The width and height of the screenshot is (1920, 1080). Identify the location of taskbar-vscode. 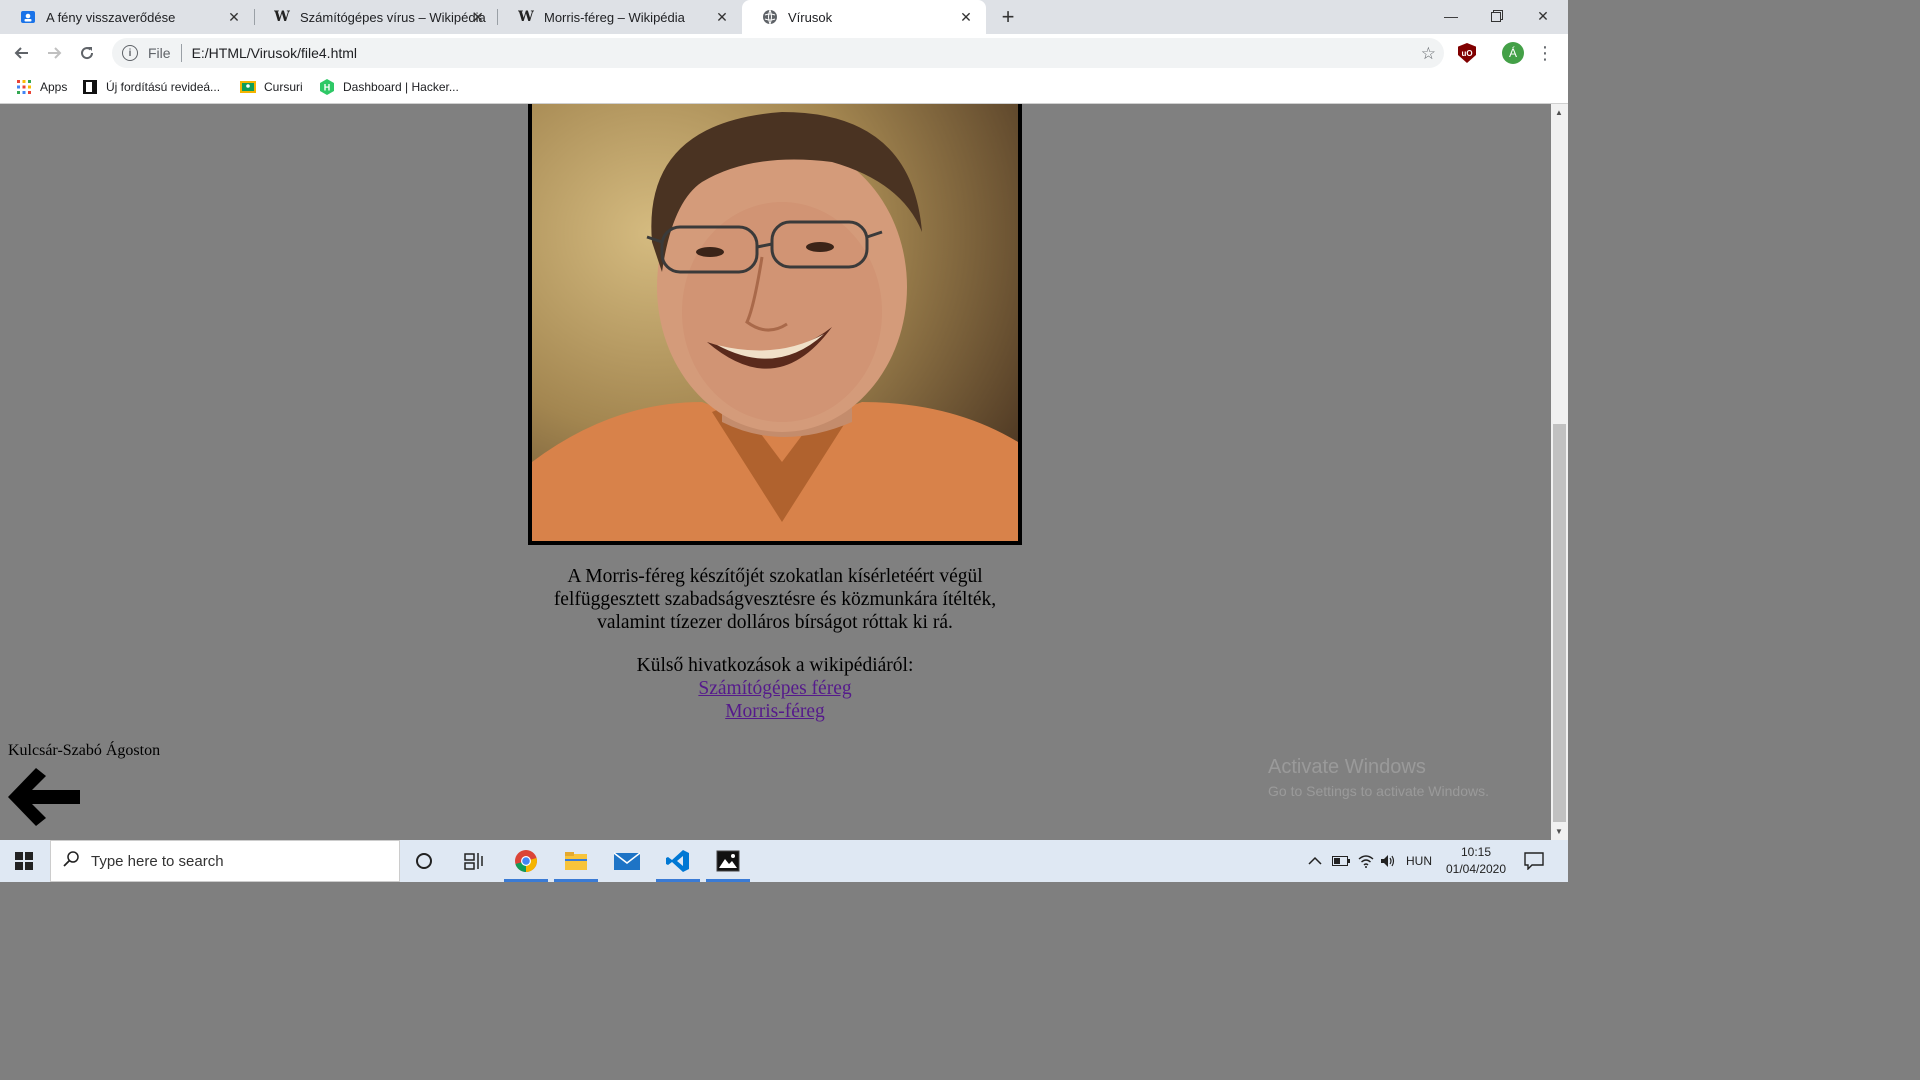
(678, 861).